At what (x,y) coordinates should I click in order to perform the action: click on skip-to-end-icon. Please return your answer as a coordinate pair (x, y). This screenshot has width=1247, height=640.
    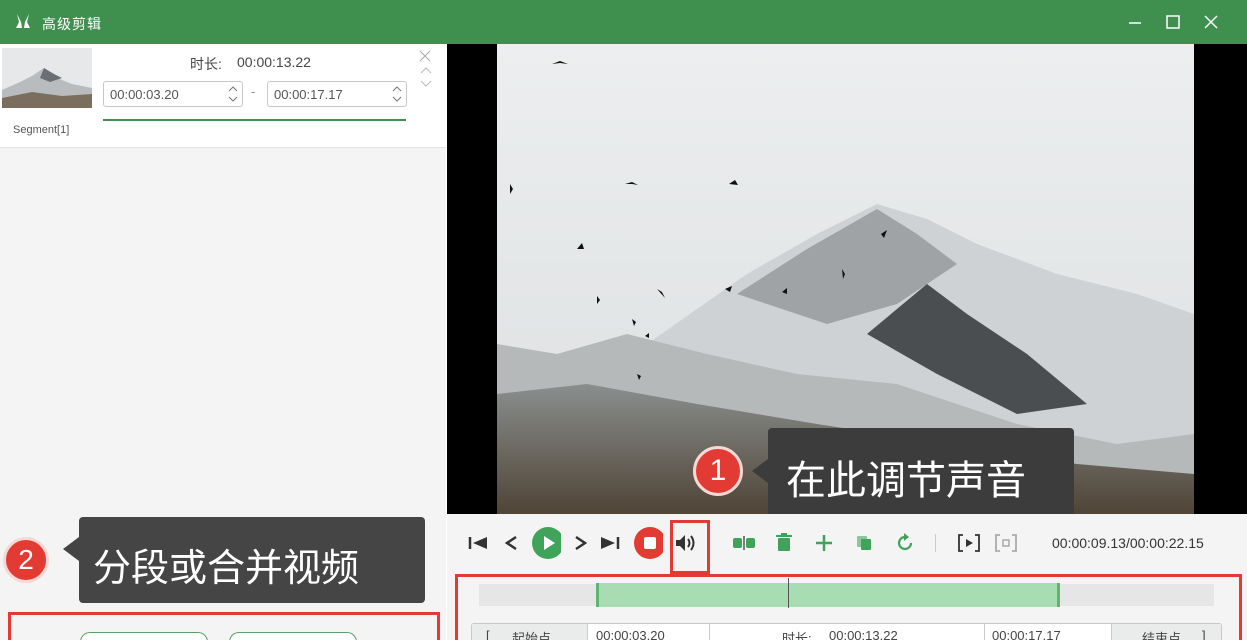
    Looking at the image, I should click on (610, 543).